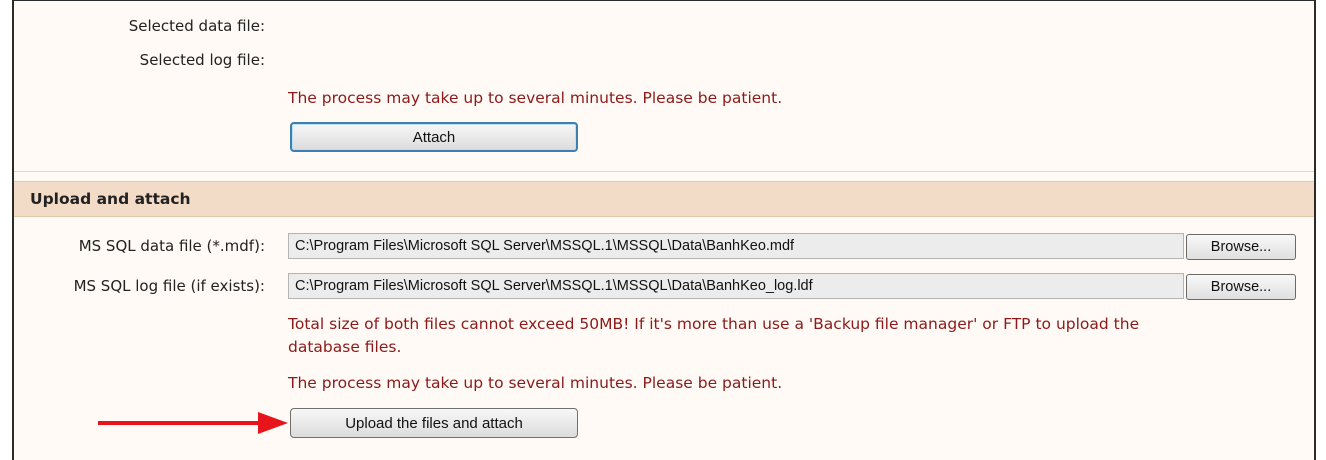  Describe the element at coordinates (193, 423) in the screenshot. I see `red-arrow-right-icon` at that location.